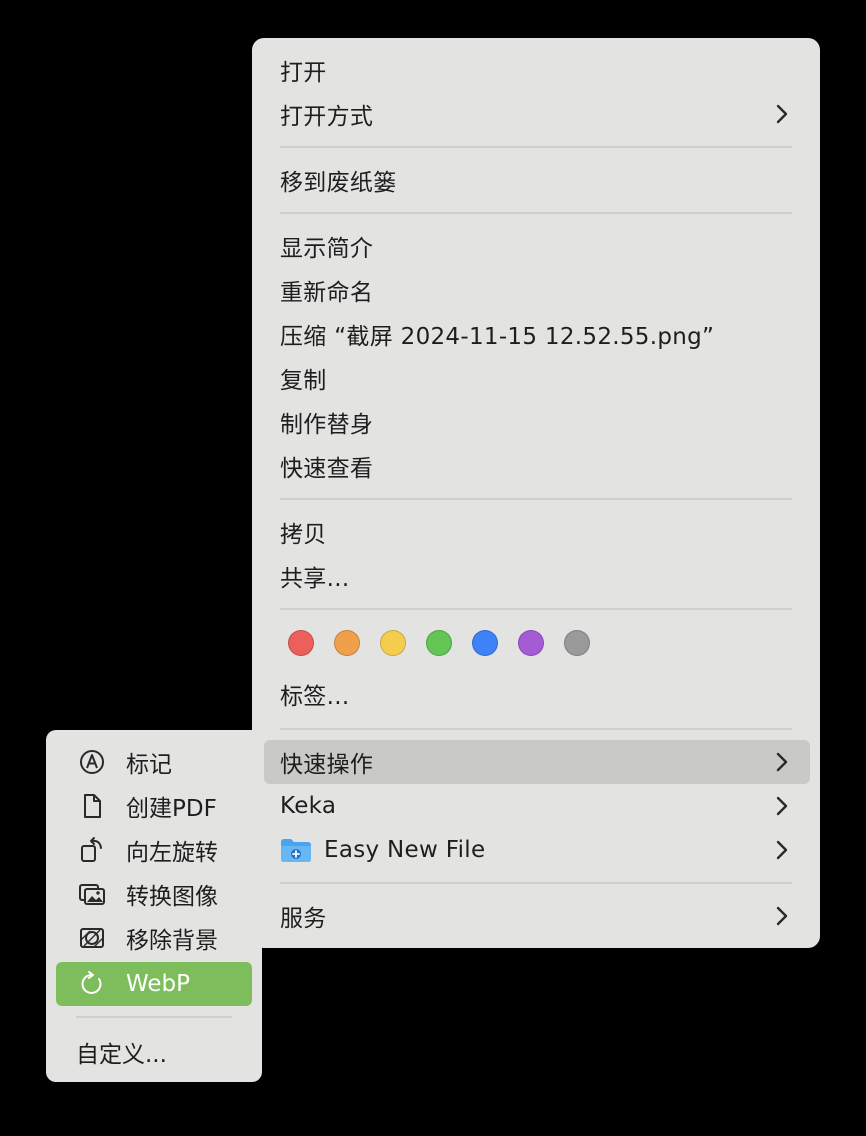 Image resolution: width=866 pixels, height=1136 pixels. Describe the element at coordinates (303, 919) in the screenshot. I see `menu-item-label: 服务` at that location.